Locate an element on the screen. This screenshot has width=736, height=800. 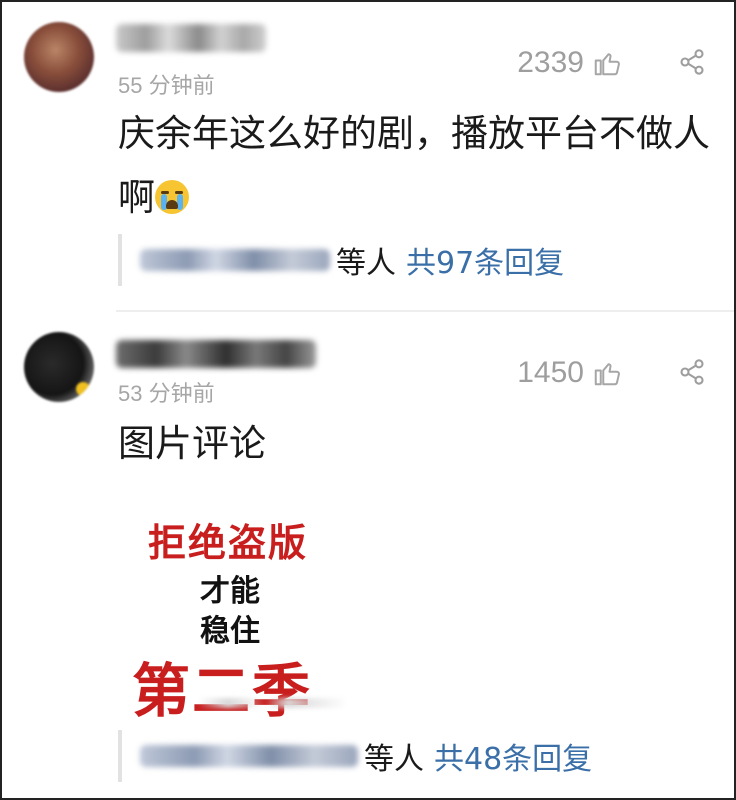
watermark is located at coordinates (273, 703).